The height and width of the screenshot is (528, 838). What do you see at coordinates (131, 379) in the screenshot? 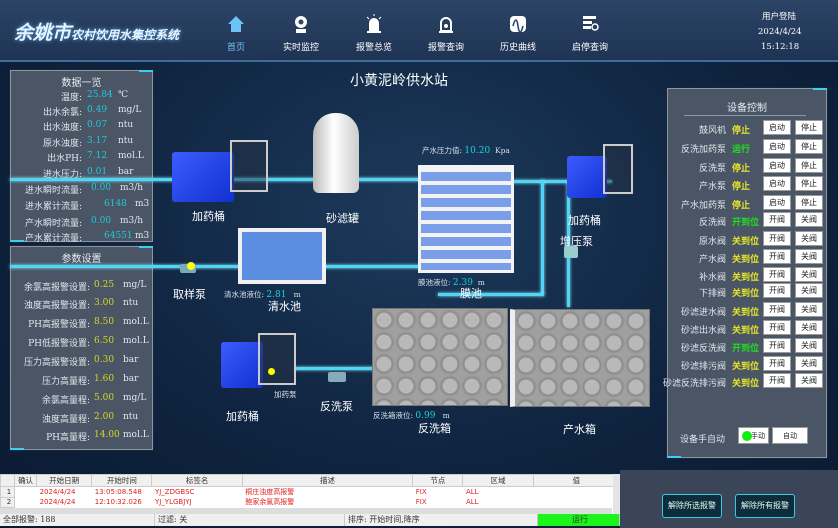
I see `param-unit: bar` at bounding box center [131, 379].